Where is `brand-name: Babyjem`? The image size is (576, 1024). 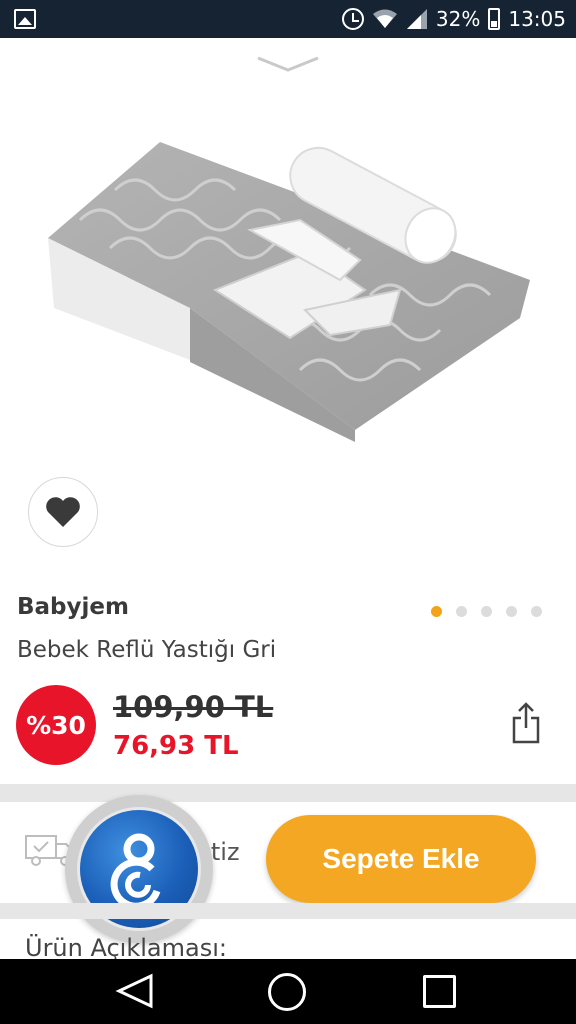
brand-name: Babyjem is located at coordinates (73, 607).